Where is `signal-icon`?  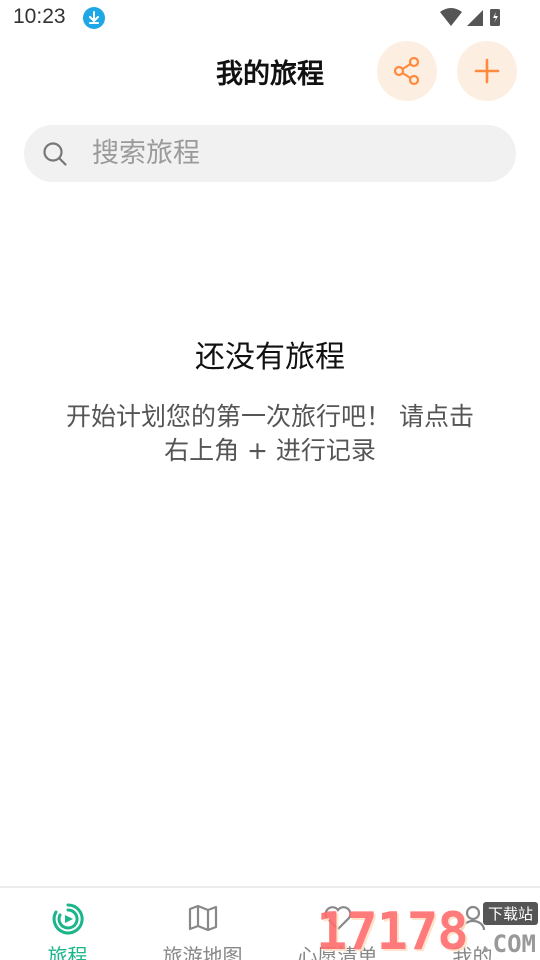
signal-icon is located at coordinates (475, 18).